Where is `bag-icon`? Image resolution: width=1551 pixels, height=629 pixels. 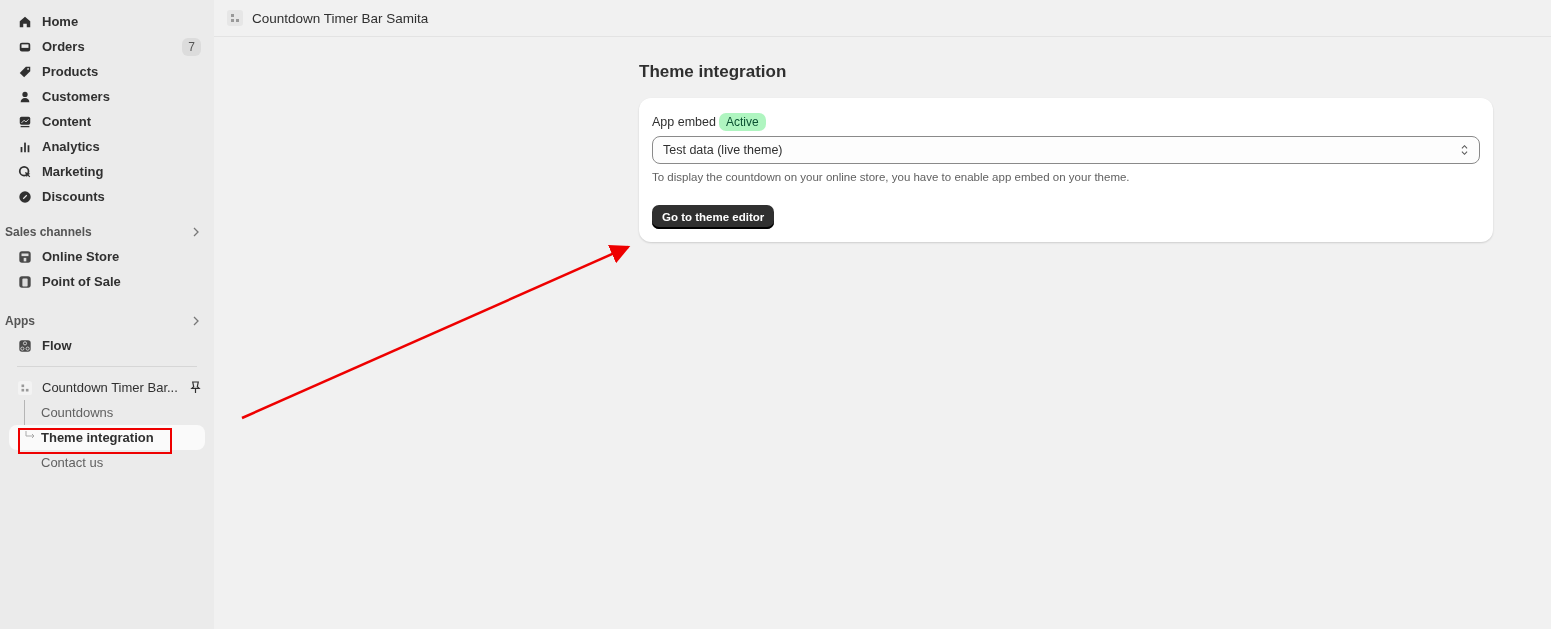 bag-icon is located at coordinates (25, 281).